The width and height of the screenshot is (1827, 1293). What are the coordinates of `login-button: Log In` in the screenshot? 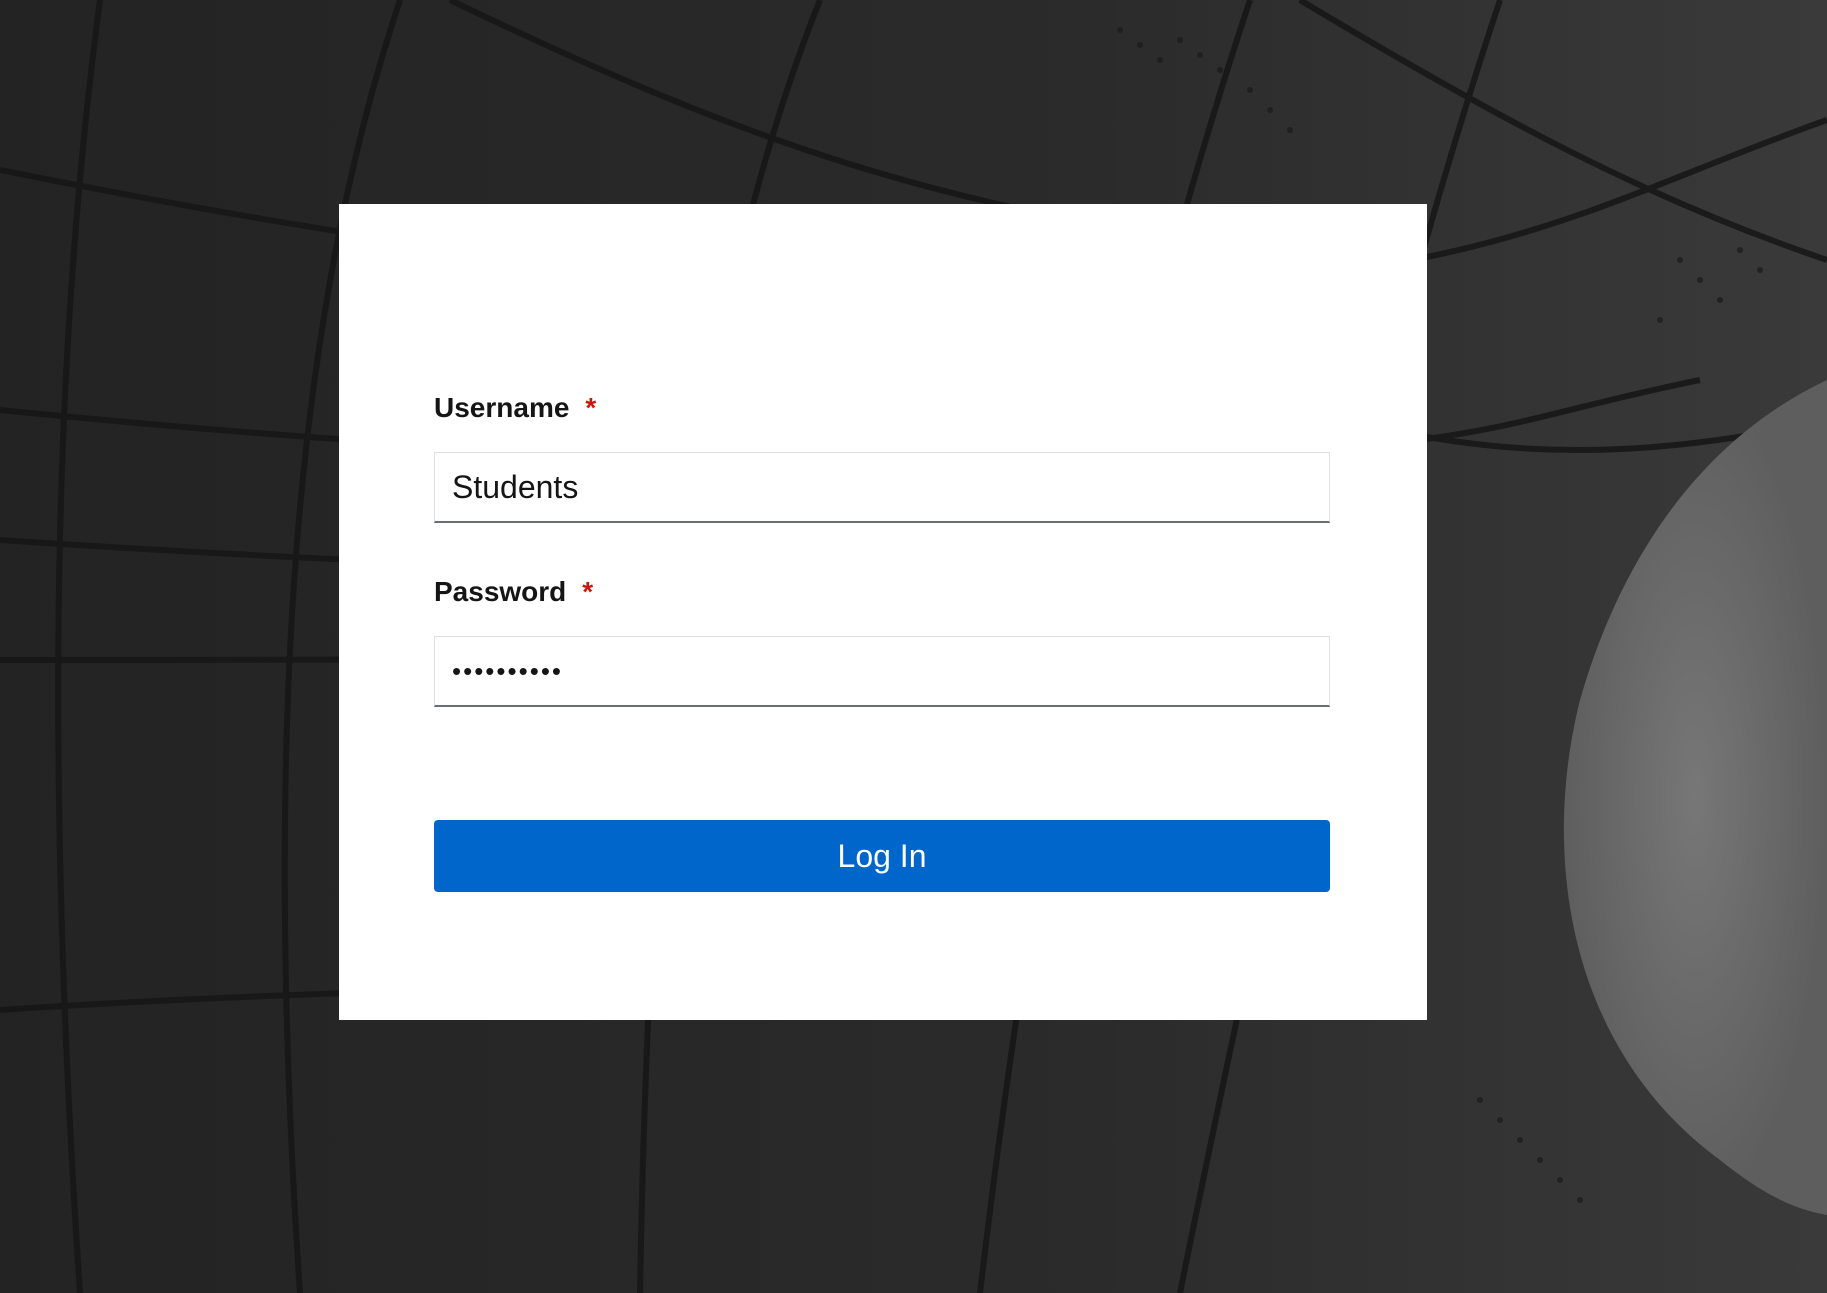 It's located at (882, 856).